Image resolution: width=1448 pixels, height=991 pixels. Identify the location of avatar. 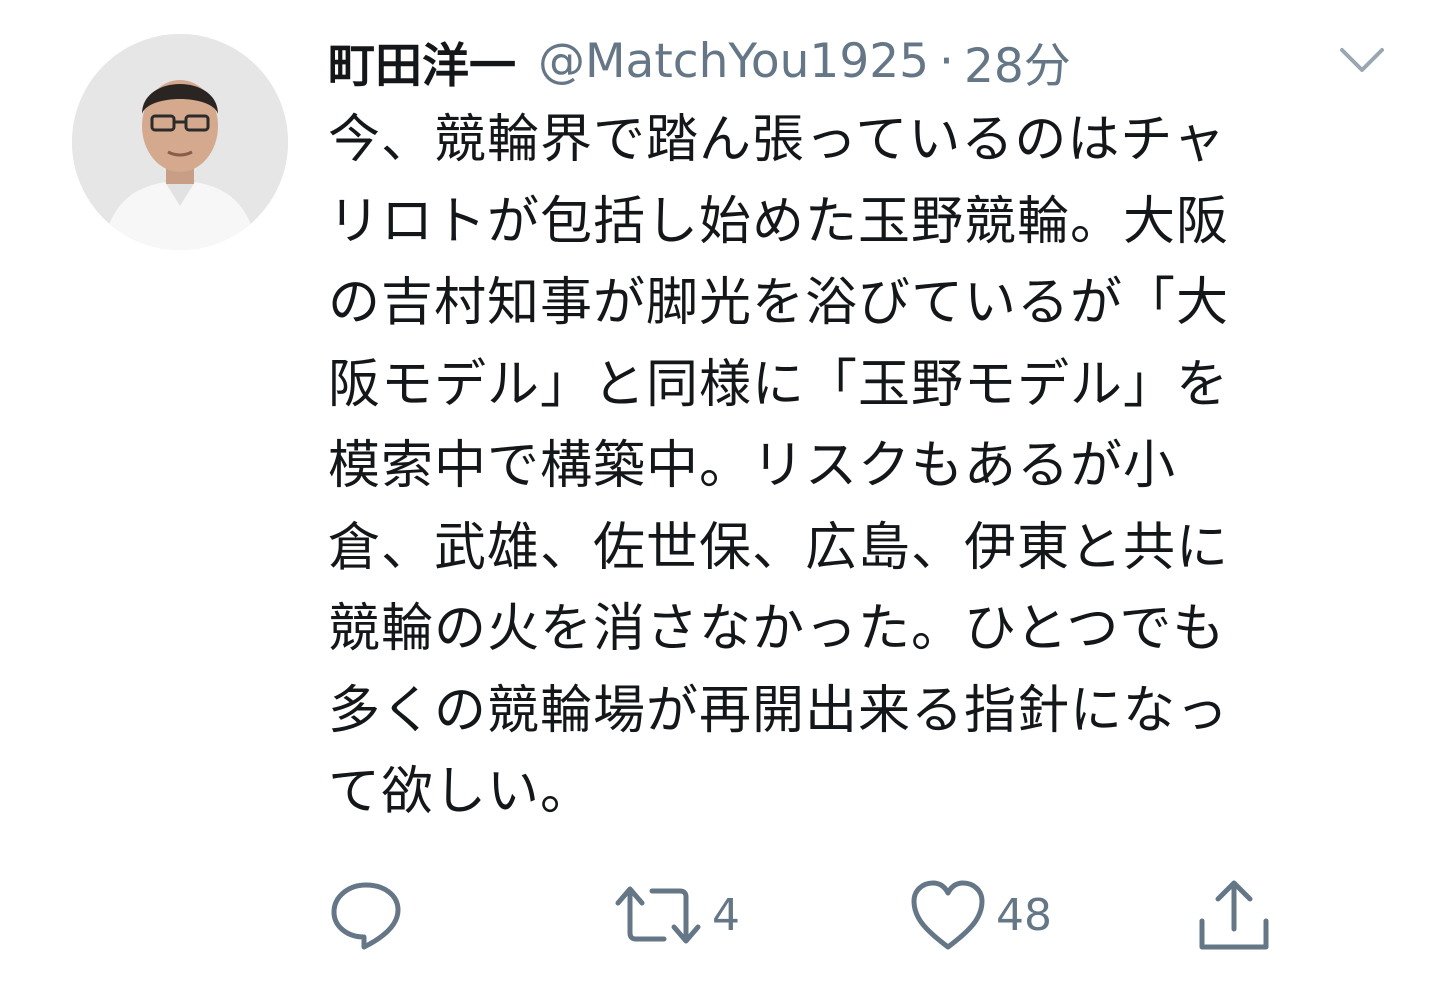
(180, 142).